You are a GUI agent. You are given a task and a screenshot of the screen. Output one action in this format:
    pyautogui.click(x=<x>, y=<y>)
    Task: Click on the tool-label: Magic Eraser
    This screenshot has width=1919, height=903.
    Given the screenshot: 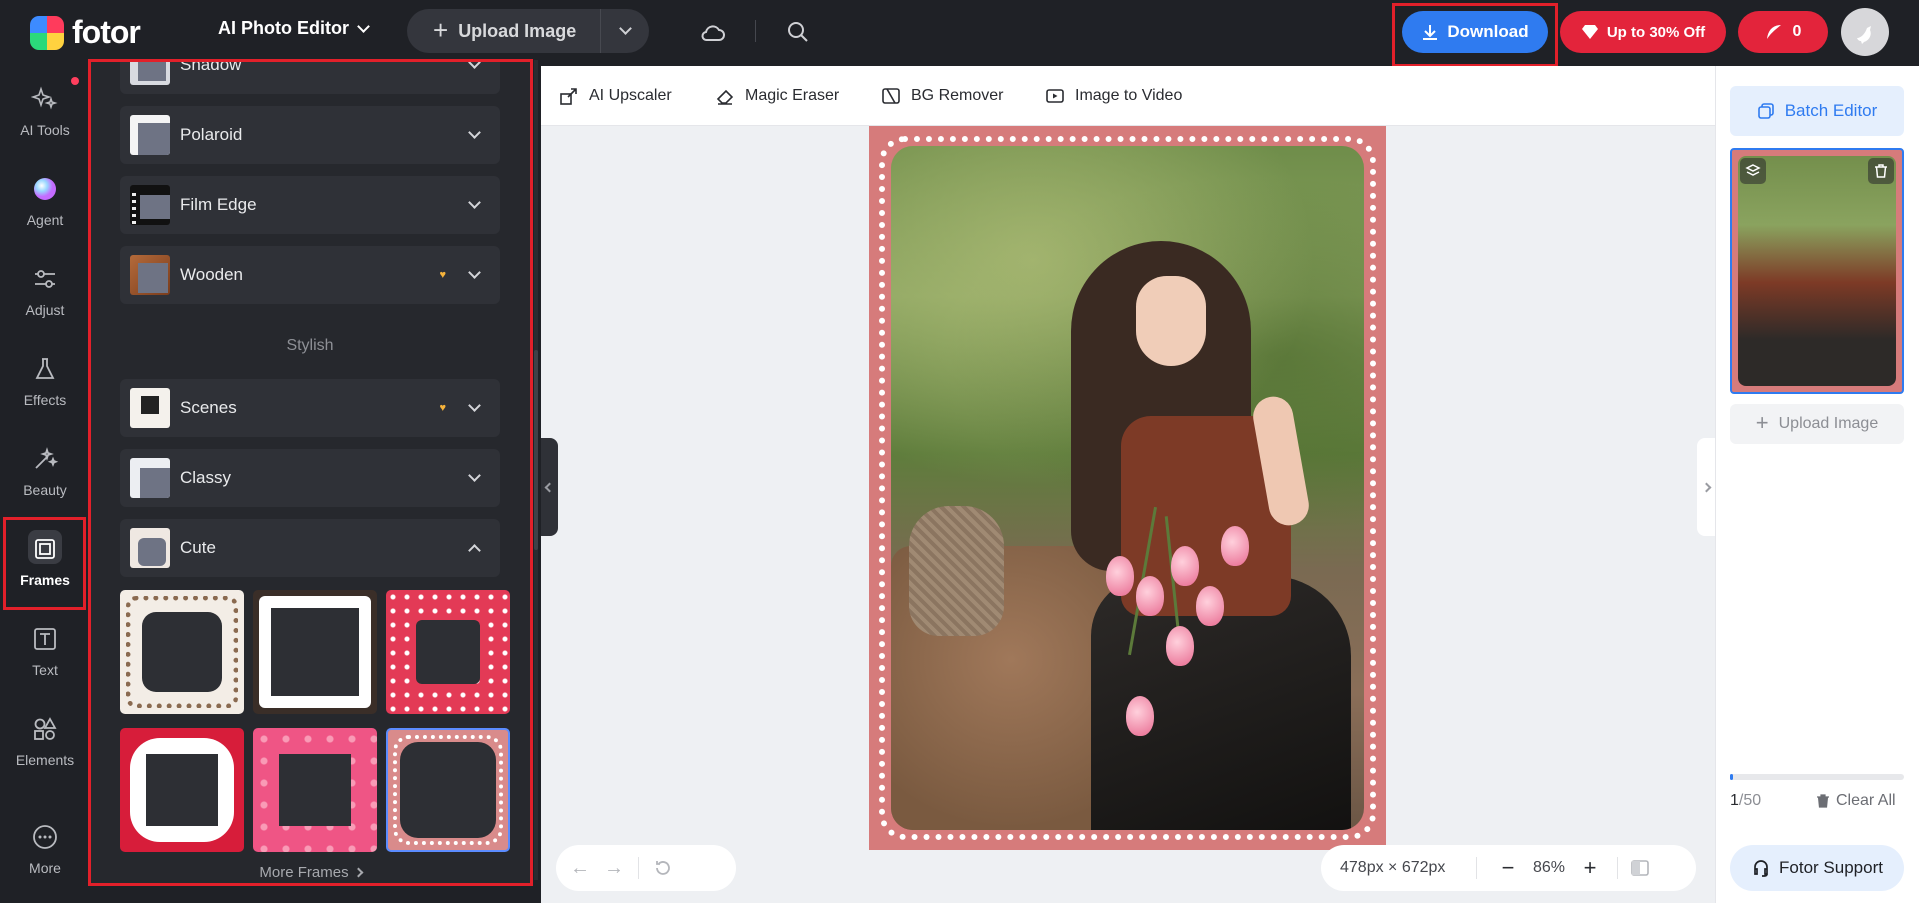 What is the action you would take?
    pyautogui.click(x=792, y=95)
    